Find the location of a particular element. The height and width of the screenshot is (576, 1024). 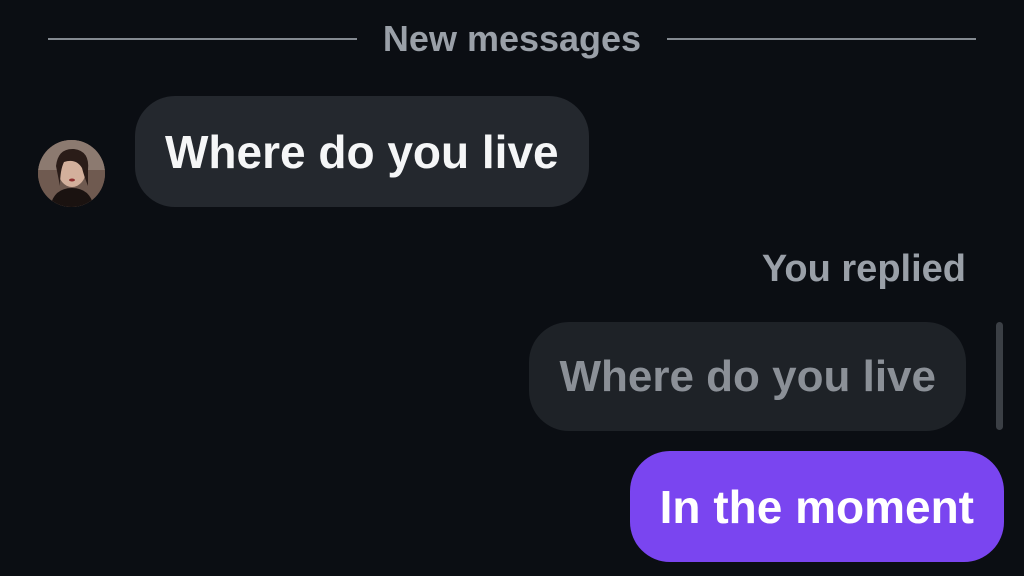

sender-avatar is located at coordinates (71, 173).